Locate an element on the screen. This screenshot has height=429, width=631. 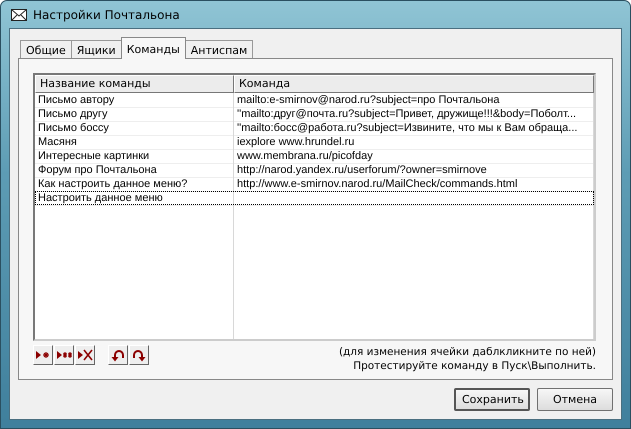
triangle-cross-icon is located at coordinates (85, 355).